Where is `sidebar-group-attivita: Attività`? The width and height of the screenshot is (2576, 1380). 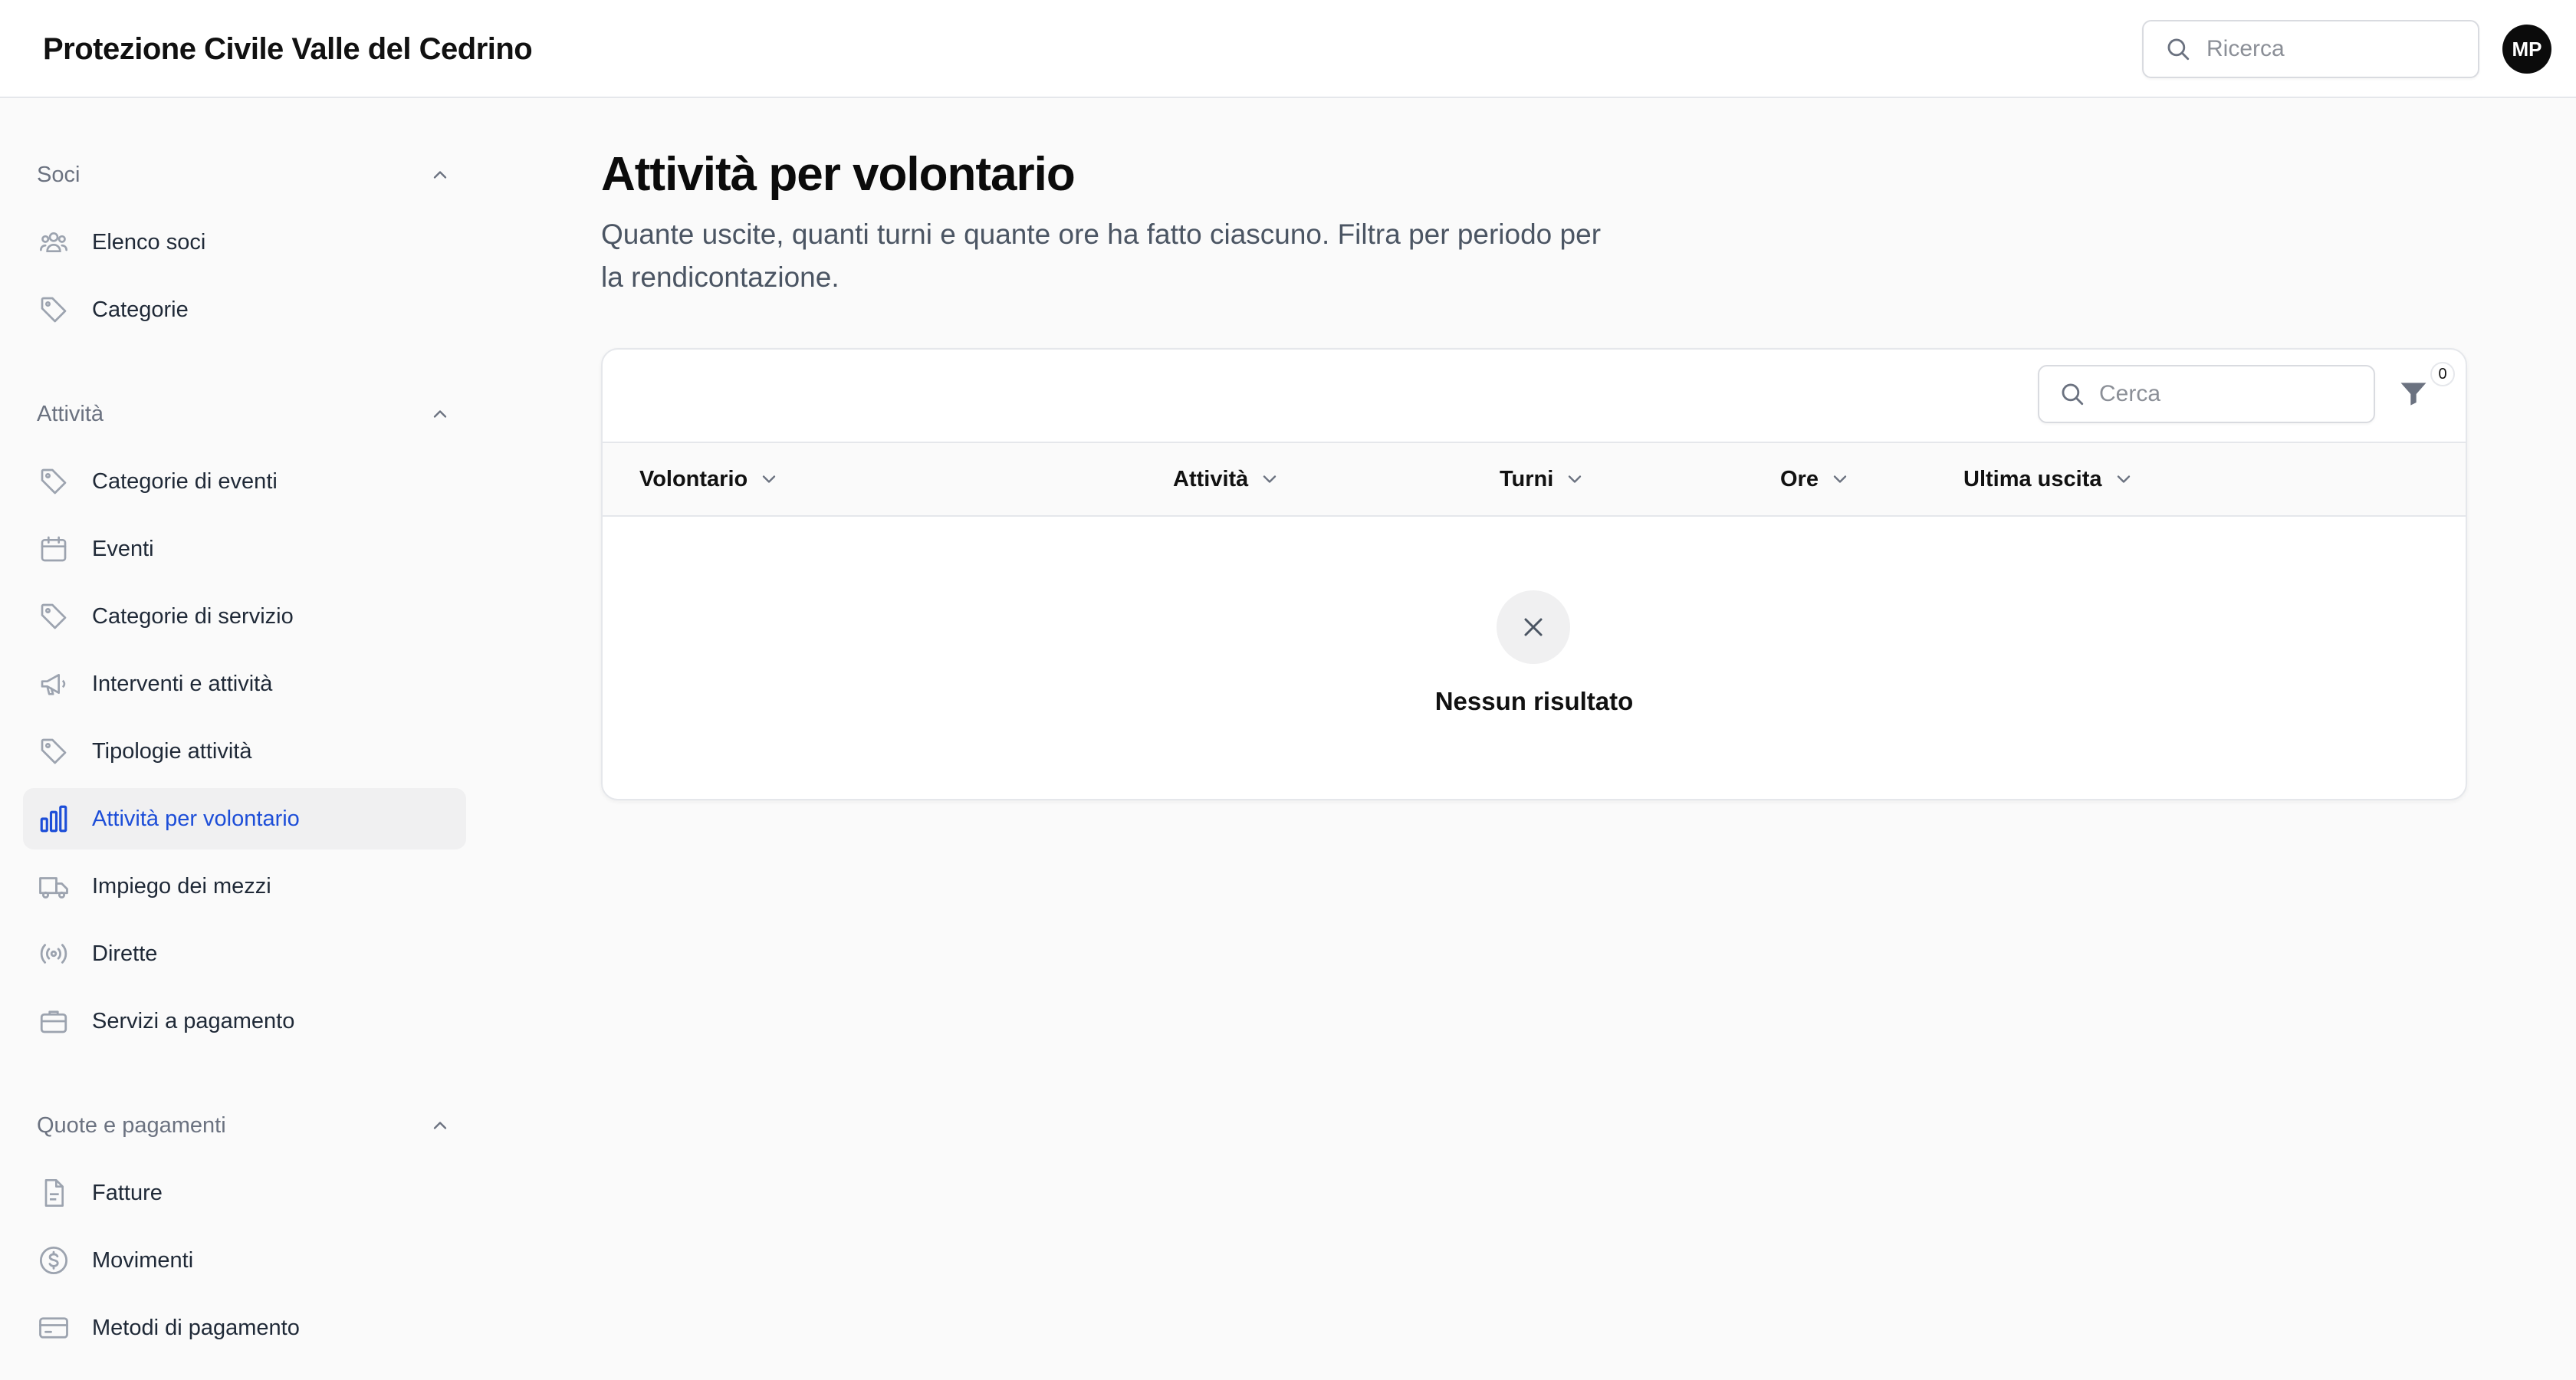 sidebar-group-attivita: Attività is located at coordinates (244, 414).